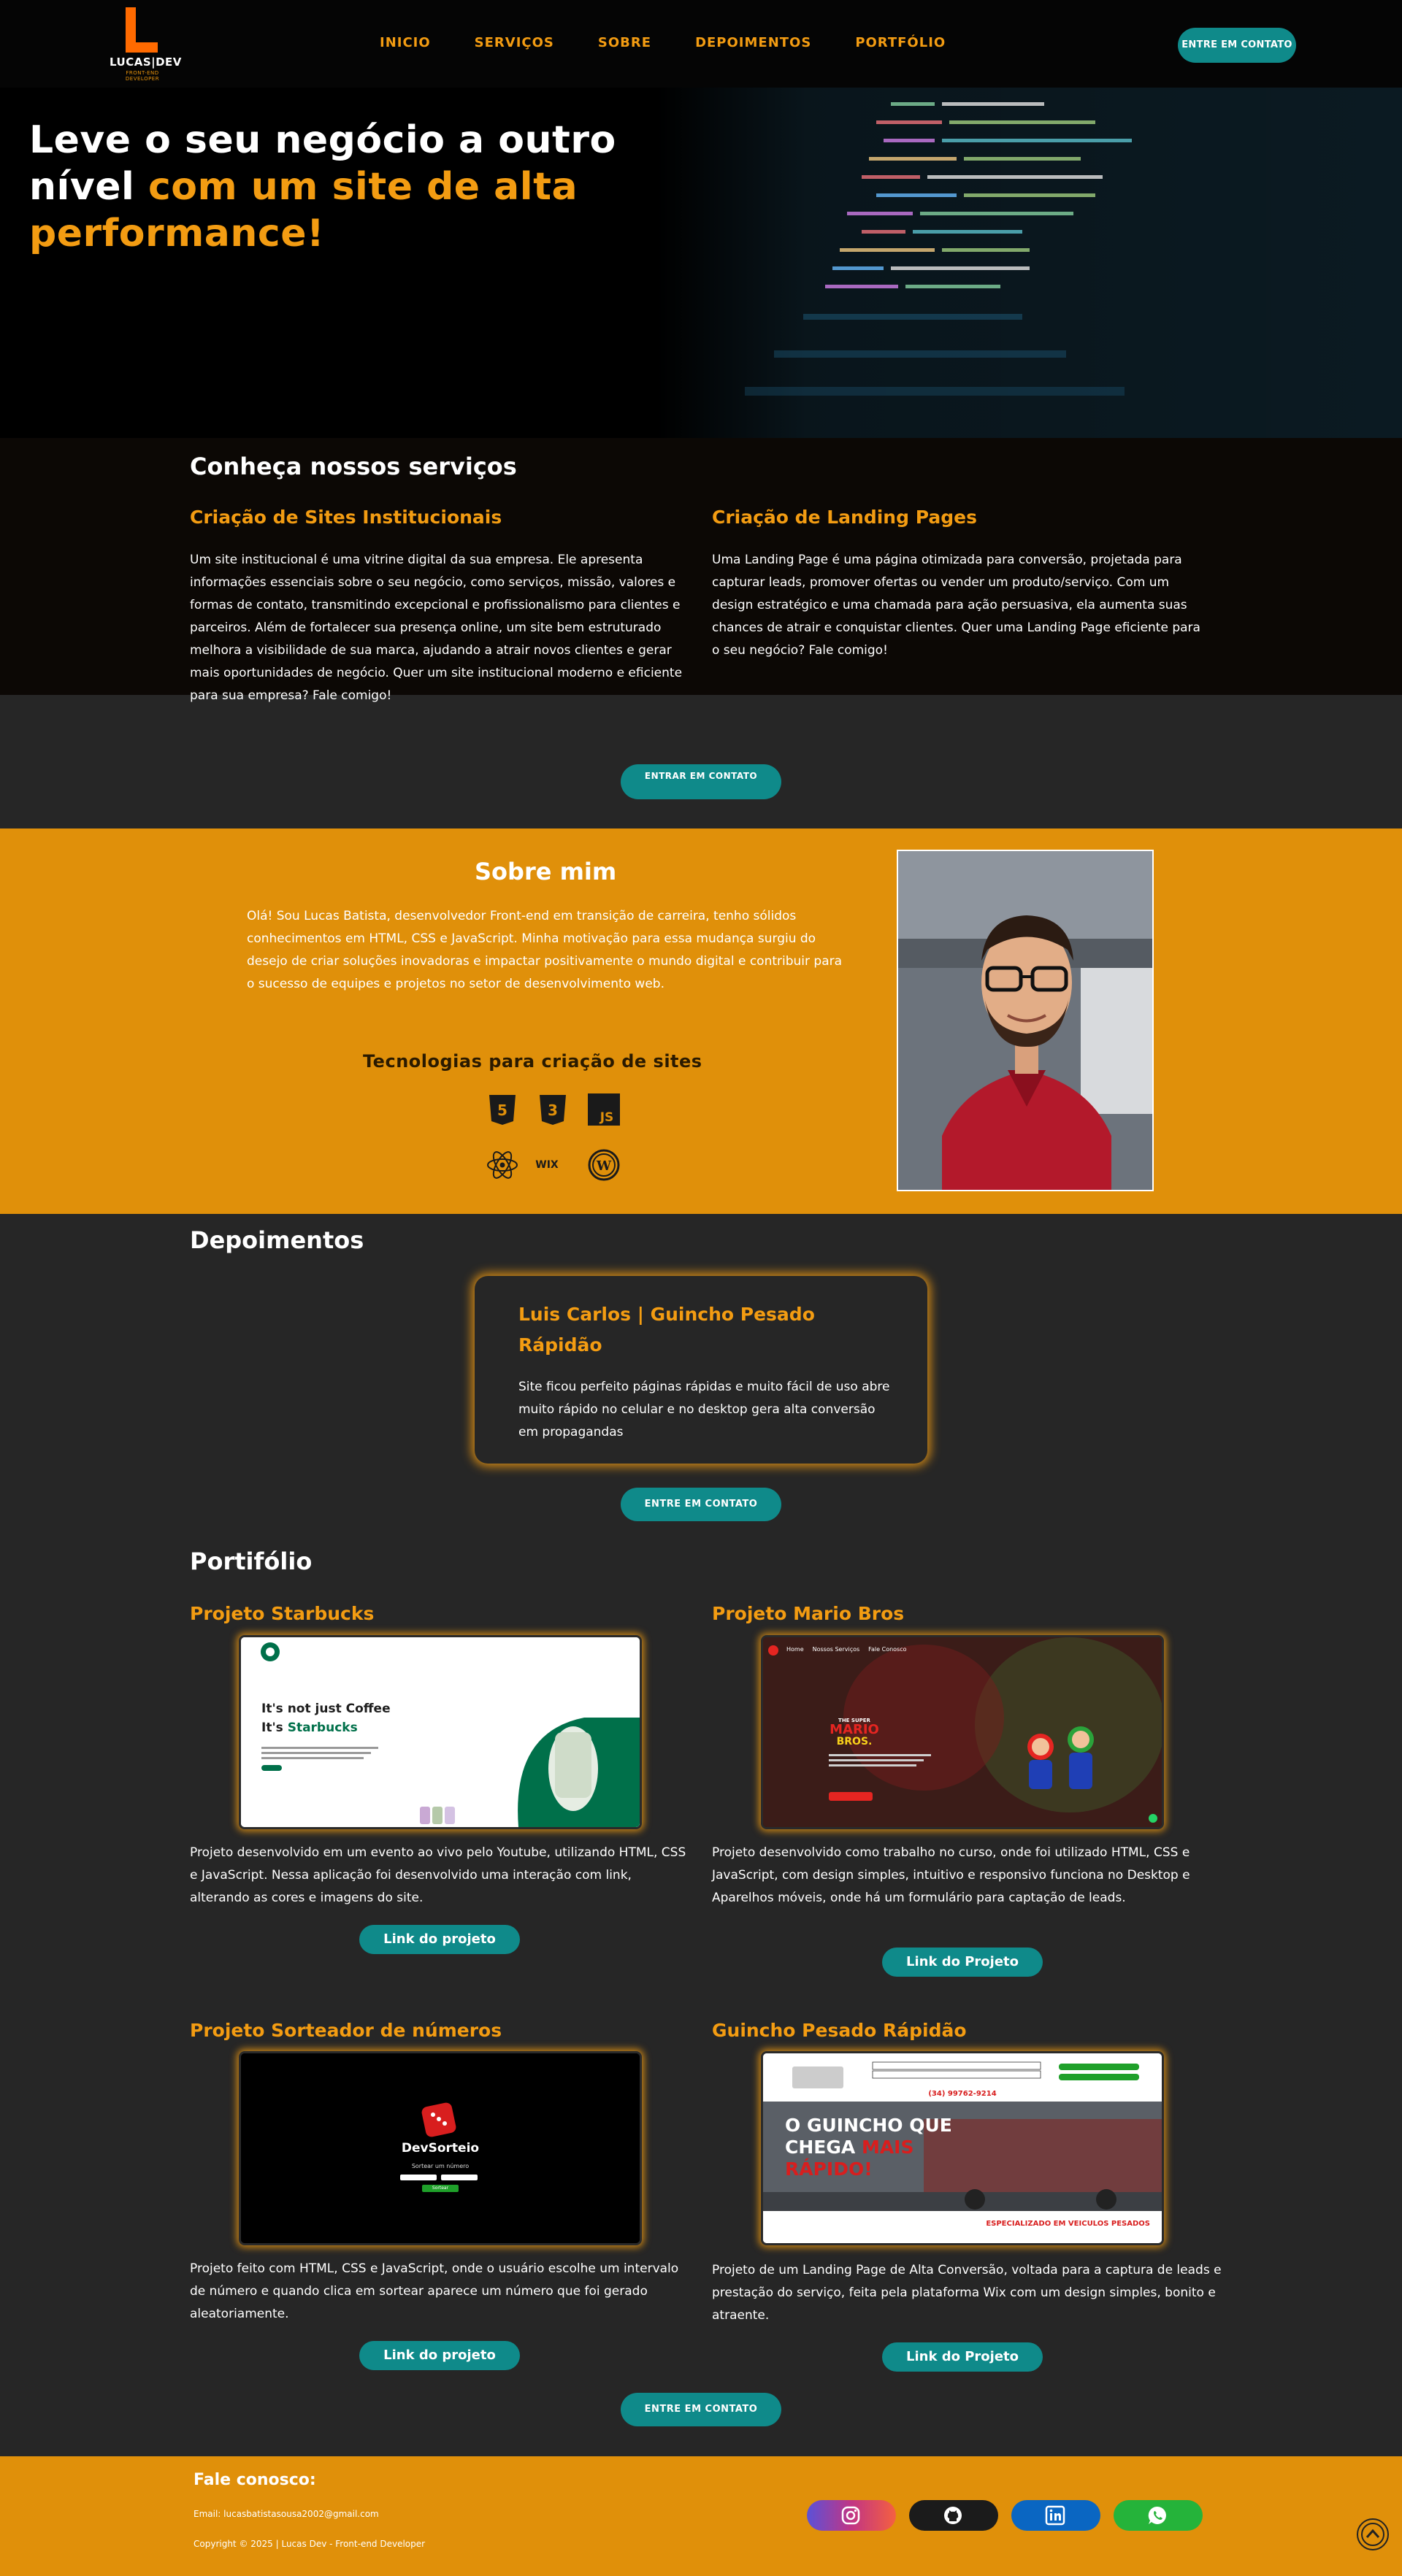  I want to click on chevron-up-icon, so click(1372, 2534).